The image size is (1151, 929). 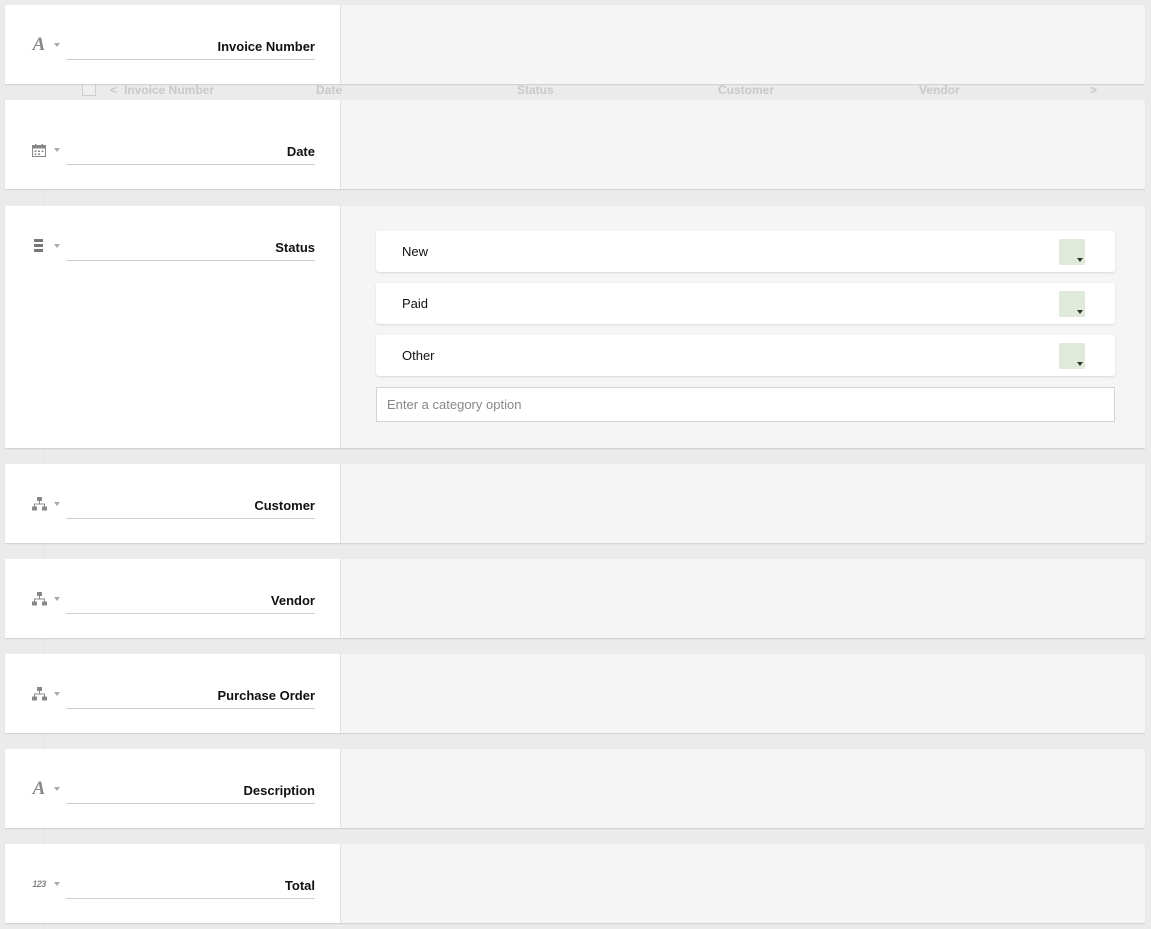 I want to click on field-settings-panel: Purchase Order, so click(x=172, y=693).